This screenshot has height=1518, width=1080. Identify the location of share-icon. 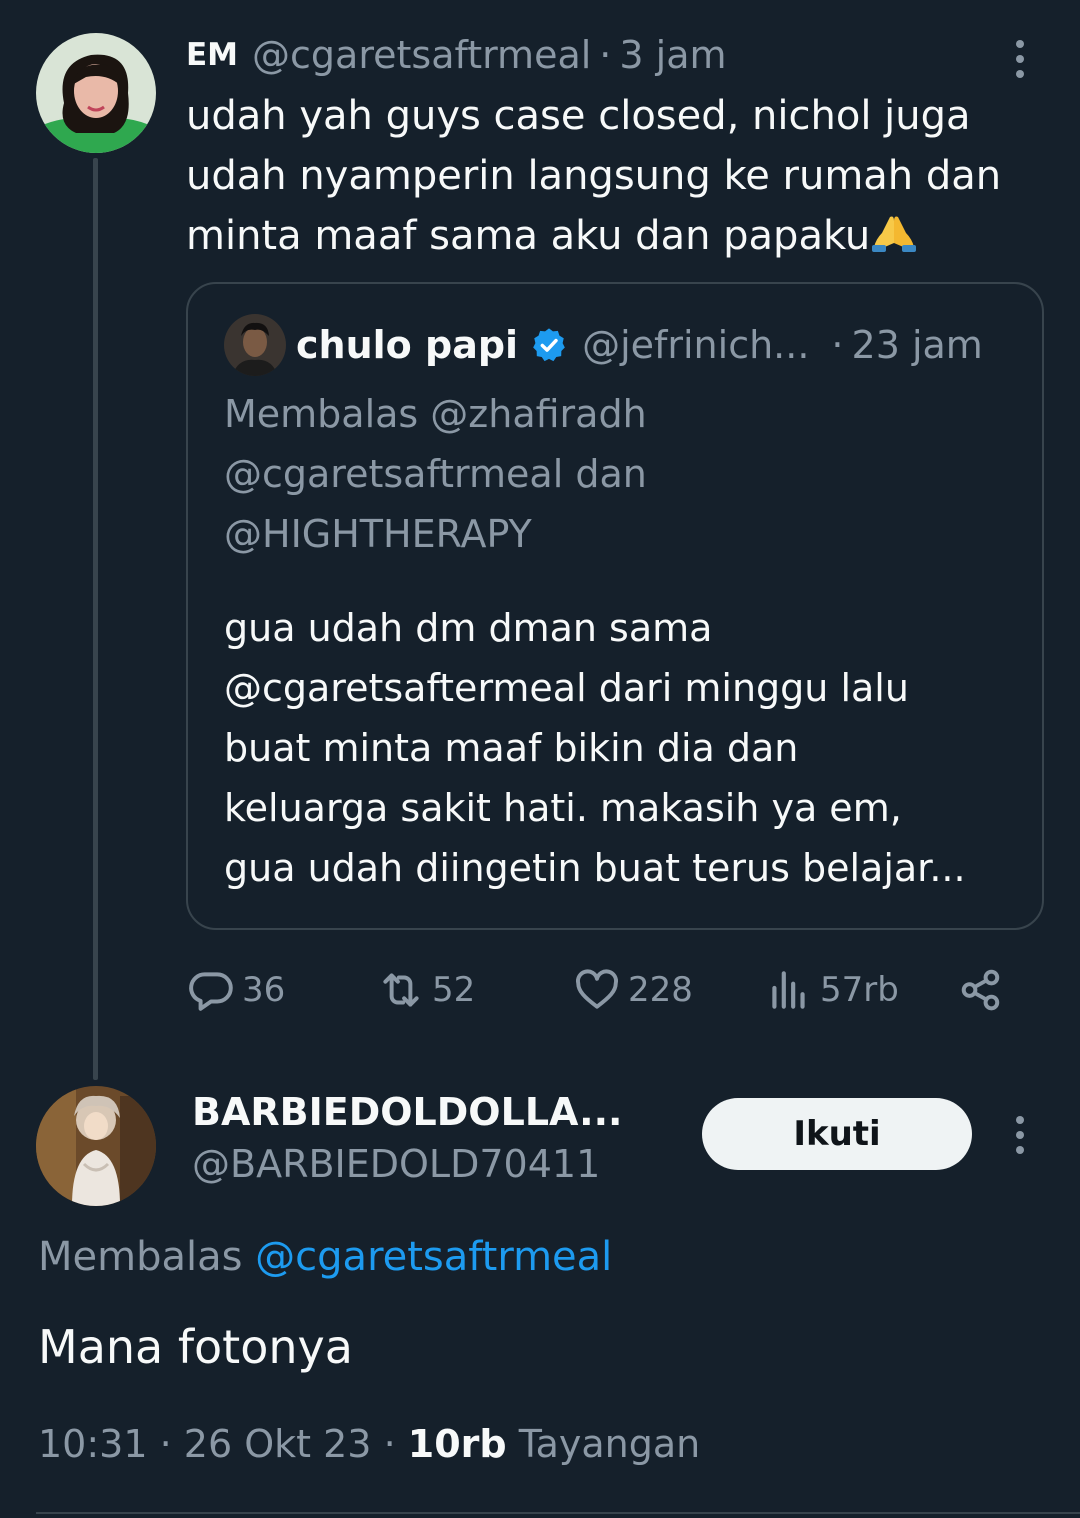
(980, 990).